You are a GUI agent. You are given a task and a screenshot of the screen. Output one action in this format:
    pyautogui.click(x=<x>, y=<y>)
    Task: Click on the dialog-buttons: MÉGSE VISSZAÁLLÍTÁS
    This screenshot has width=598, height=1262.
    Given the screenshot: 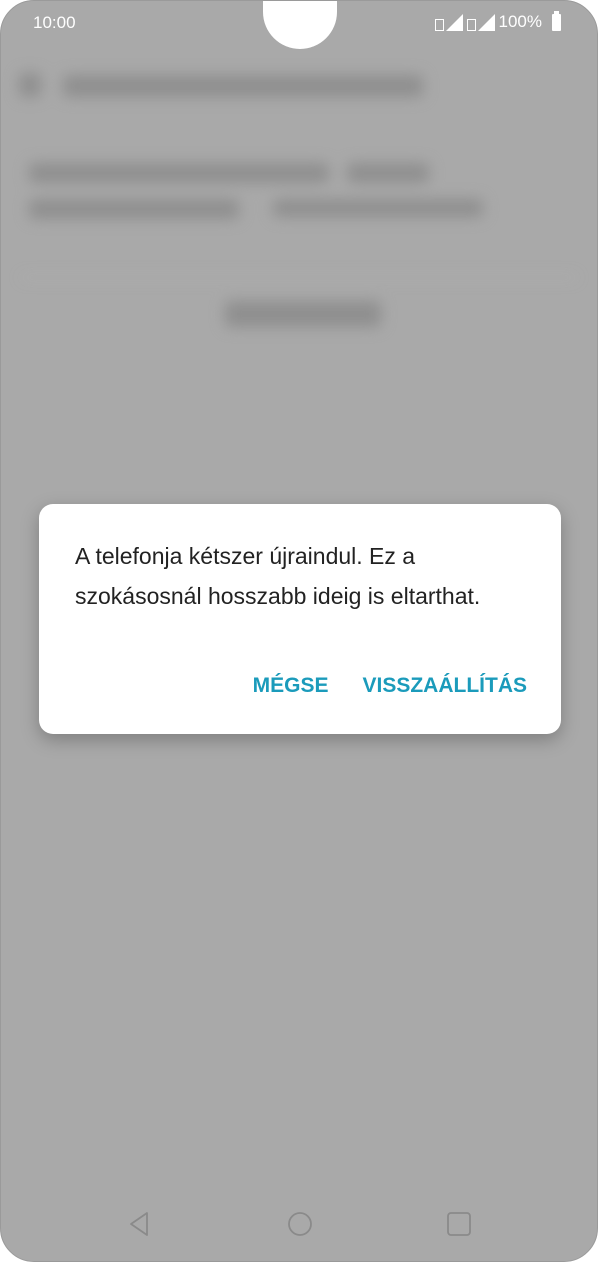 What is the action you would take?
    pyautogui.click(x=390, y=686)
    